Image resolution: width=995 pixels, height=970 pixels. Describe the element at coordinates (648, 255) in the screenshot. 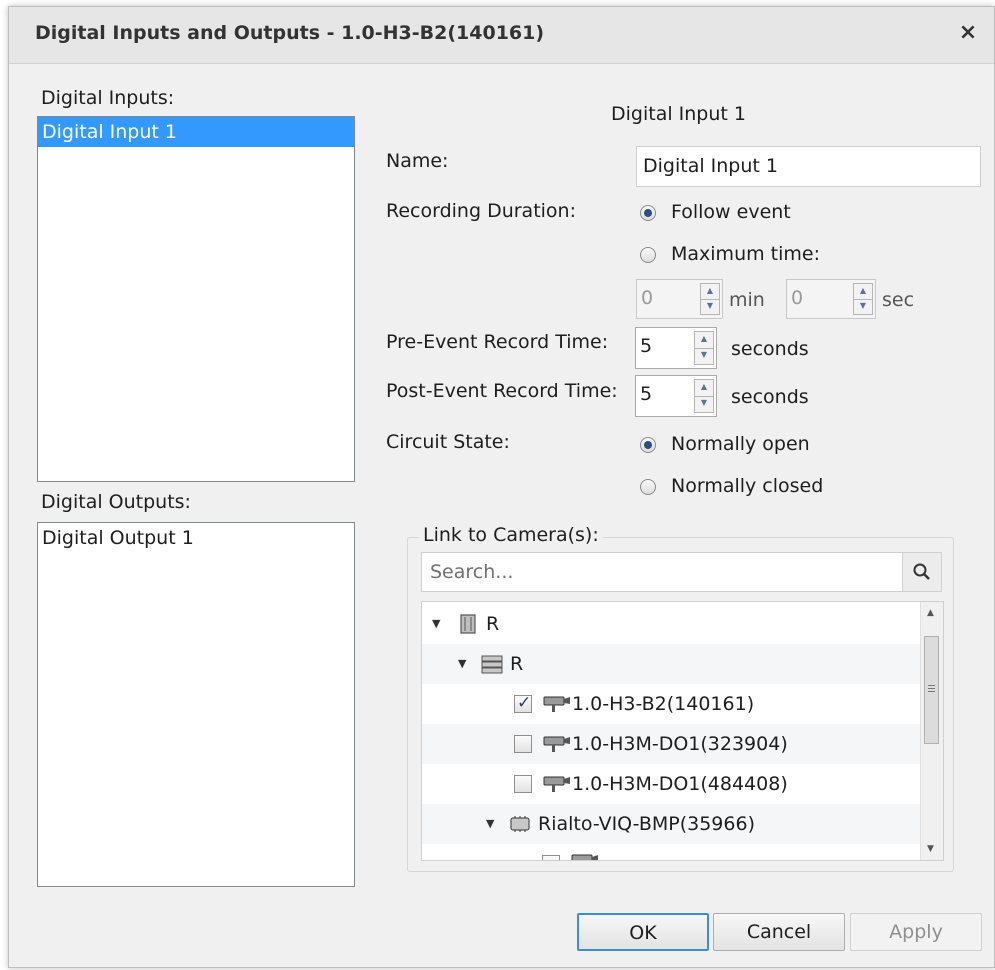

I see `maximum-time-radio` at that location.